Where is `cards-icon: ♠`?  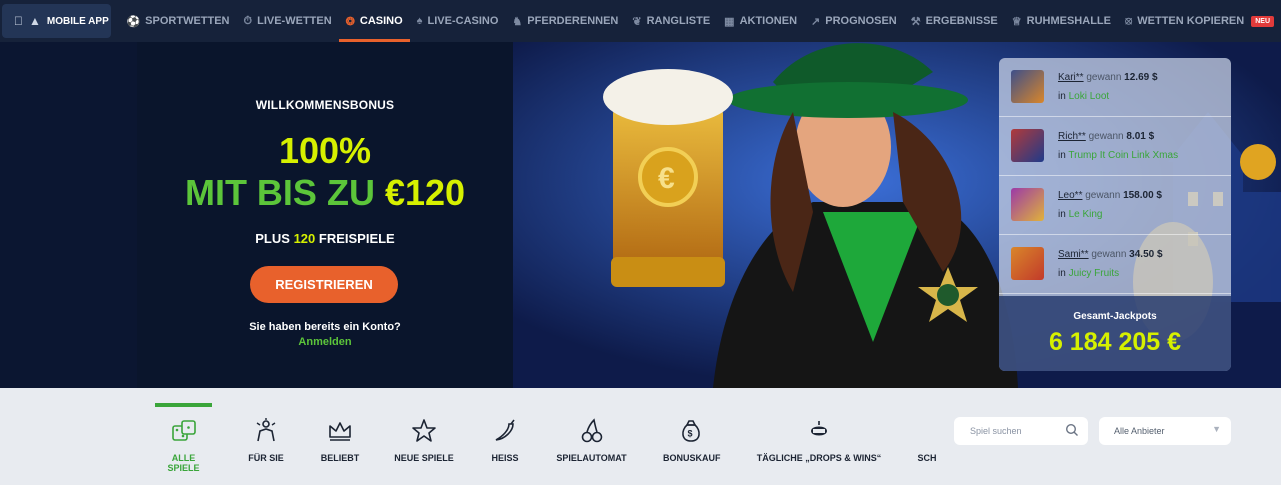 cards-icon: ♠ is located at coordinates (419, 21).